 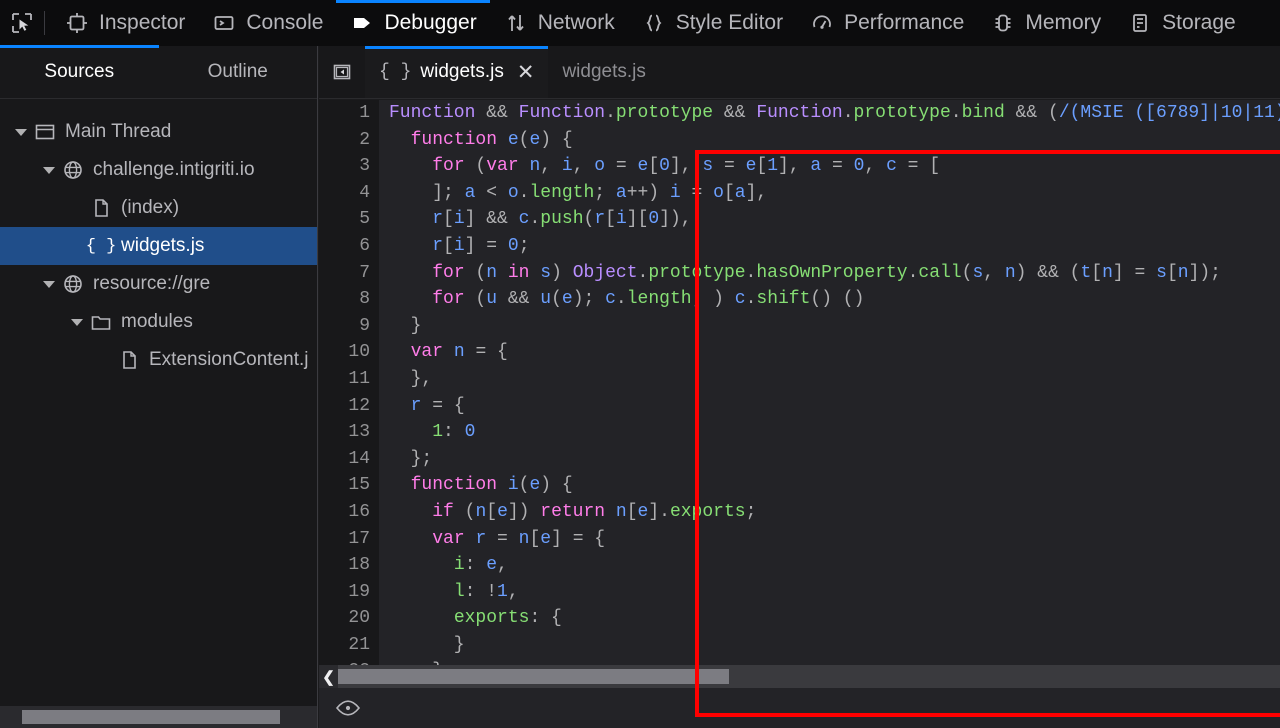 What do you see at coordinates (158, 170) in the screenshot?
I see `tree-item-challenge-intigriti-io: challenge.intigriti.io` at bounding box center [158, 170].